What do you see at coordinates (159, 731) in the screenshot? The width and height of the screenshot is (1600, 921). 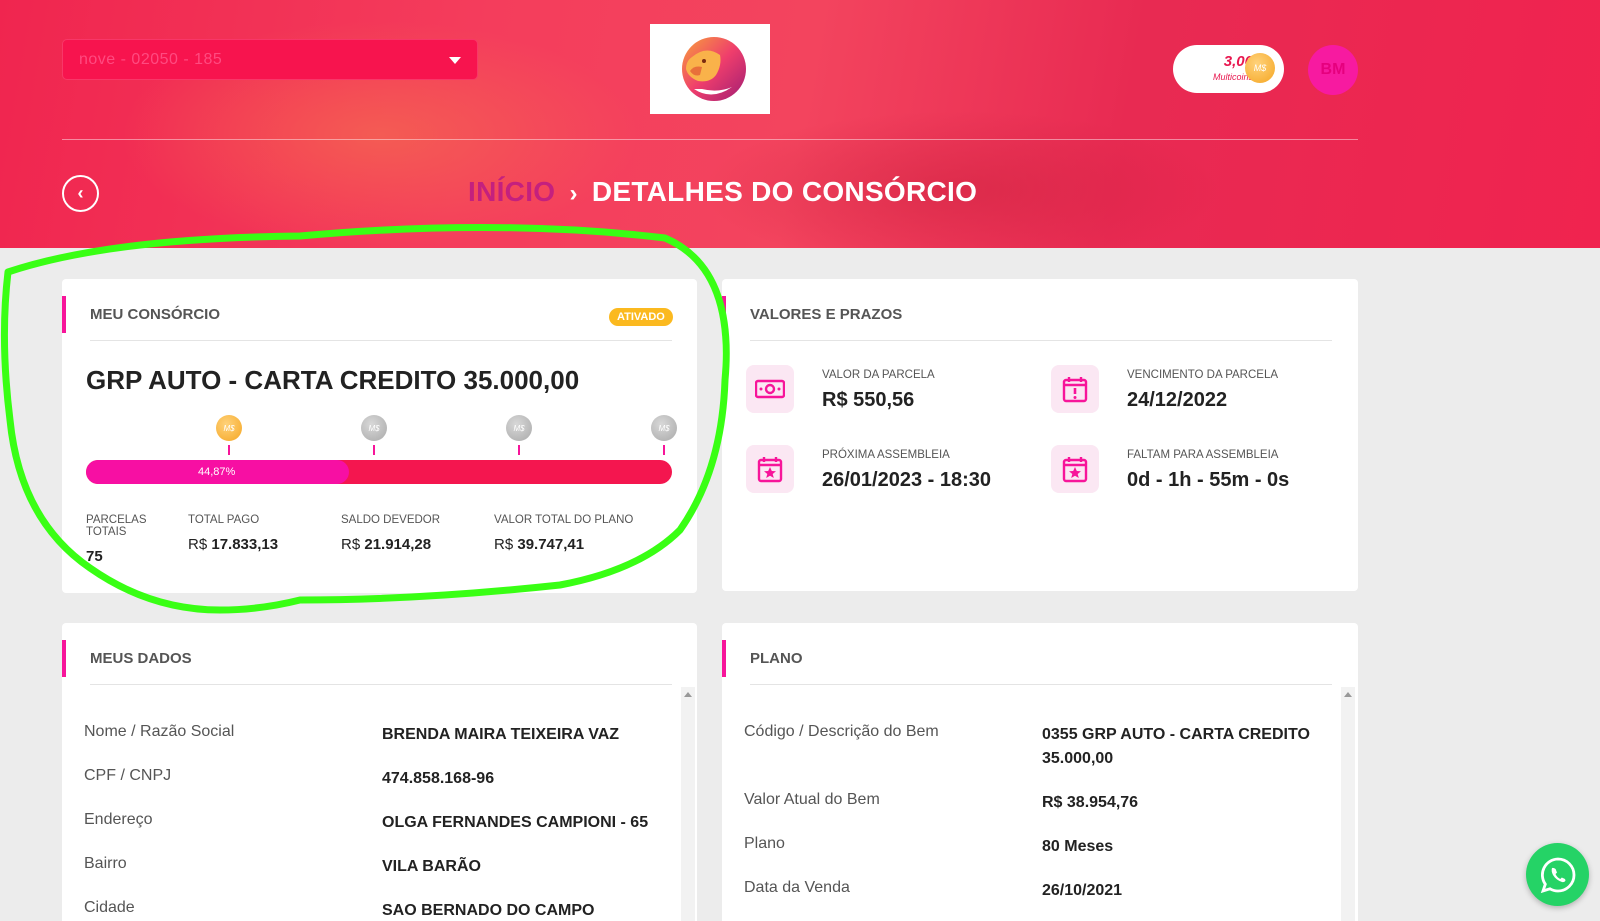 I see `row-label: Nome / Razão Social` at bounding box center [159, 731].